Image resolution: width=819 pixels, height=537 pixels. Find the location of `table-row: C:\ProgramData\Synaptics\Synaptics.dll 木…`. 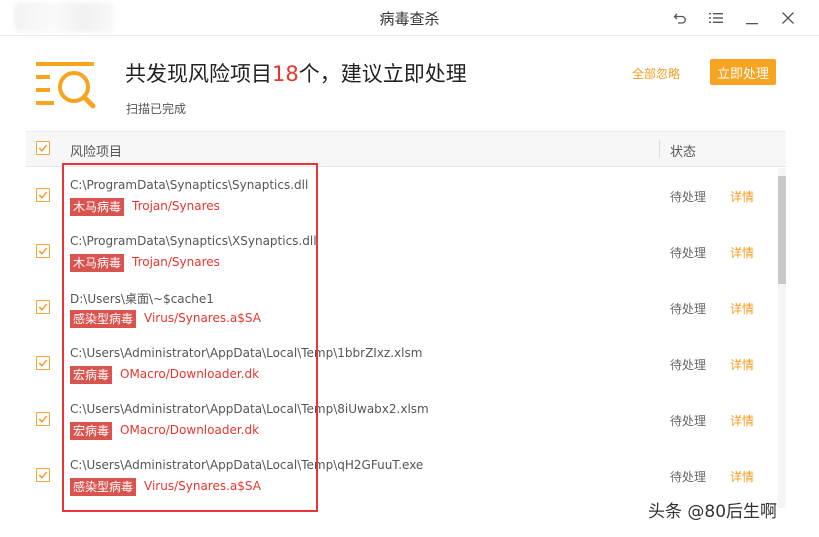

table-row: C:\ProgramData\Synaptics\Synaptics.dll 木… is located at coordinates (401, 196).